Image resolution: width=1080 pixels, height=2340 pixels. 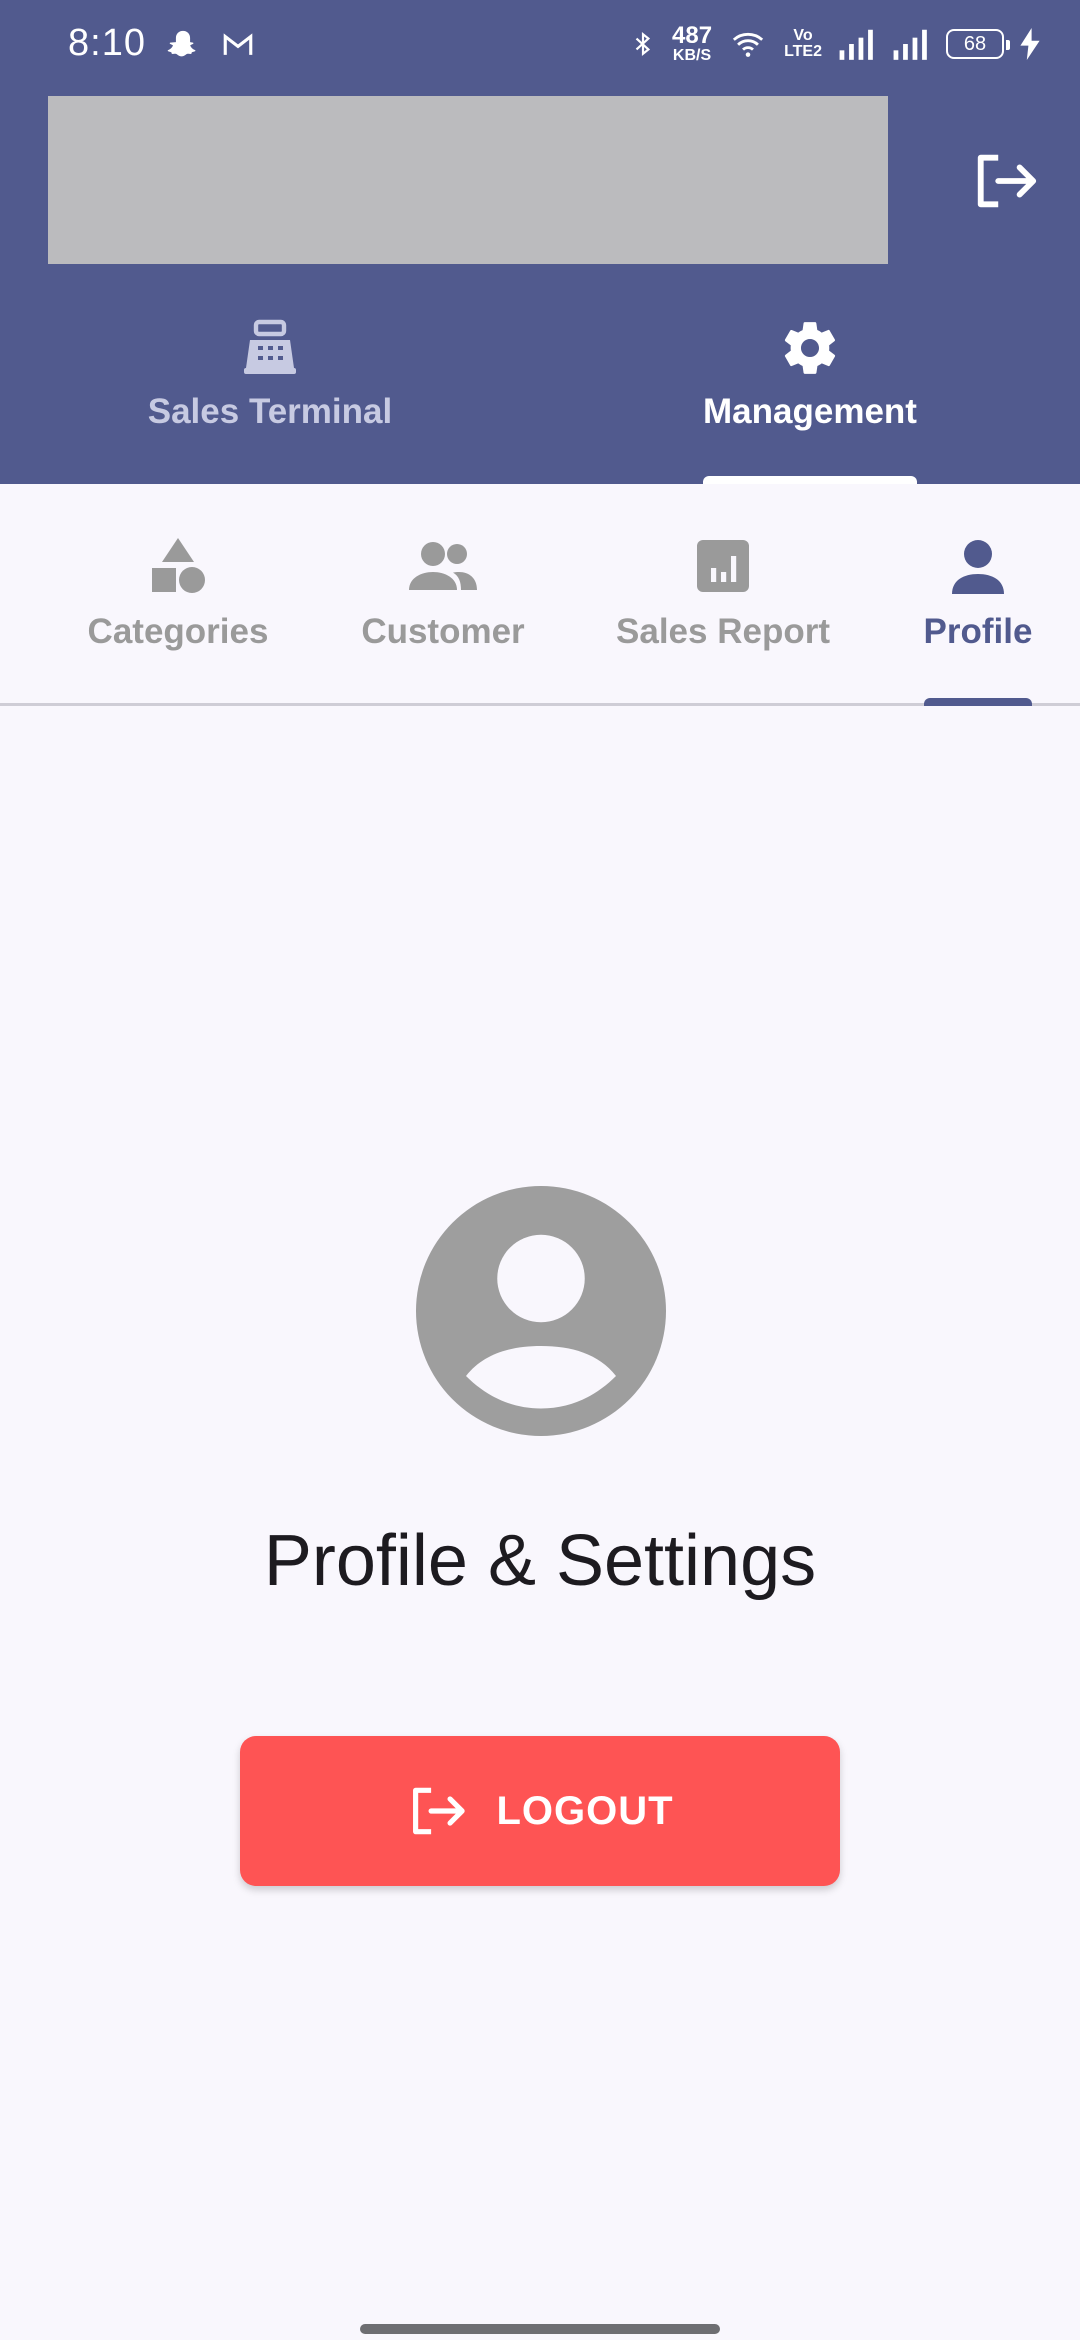 What do you see at coordinates (211, 45) in the screenshot?
I see `status-left-icons` at bounding box center [211, 45].